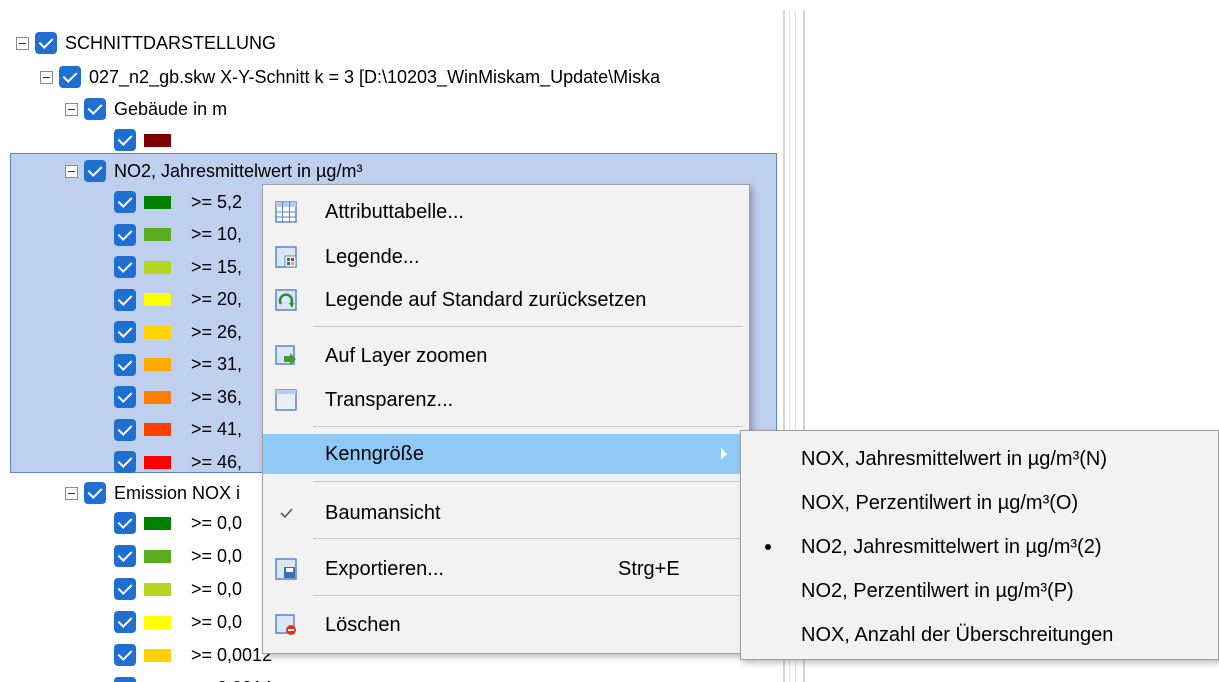 The image size is (1219, 682). I want to click on checkmark-icon, so click(286, 513).